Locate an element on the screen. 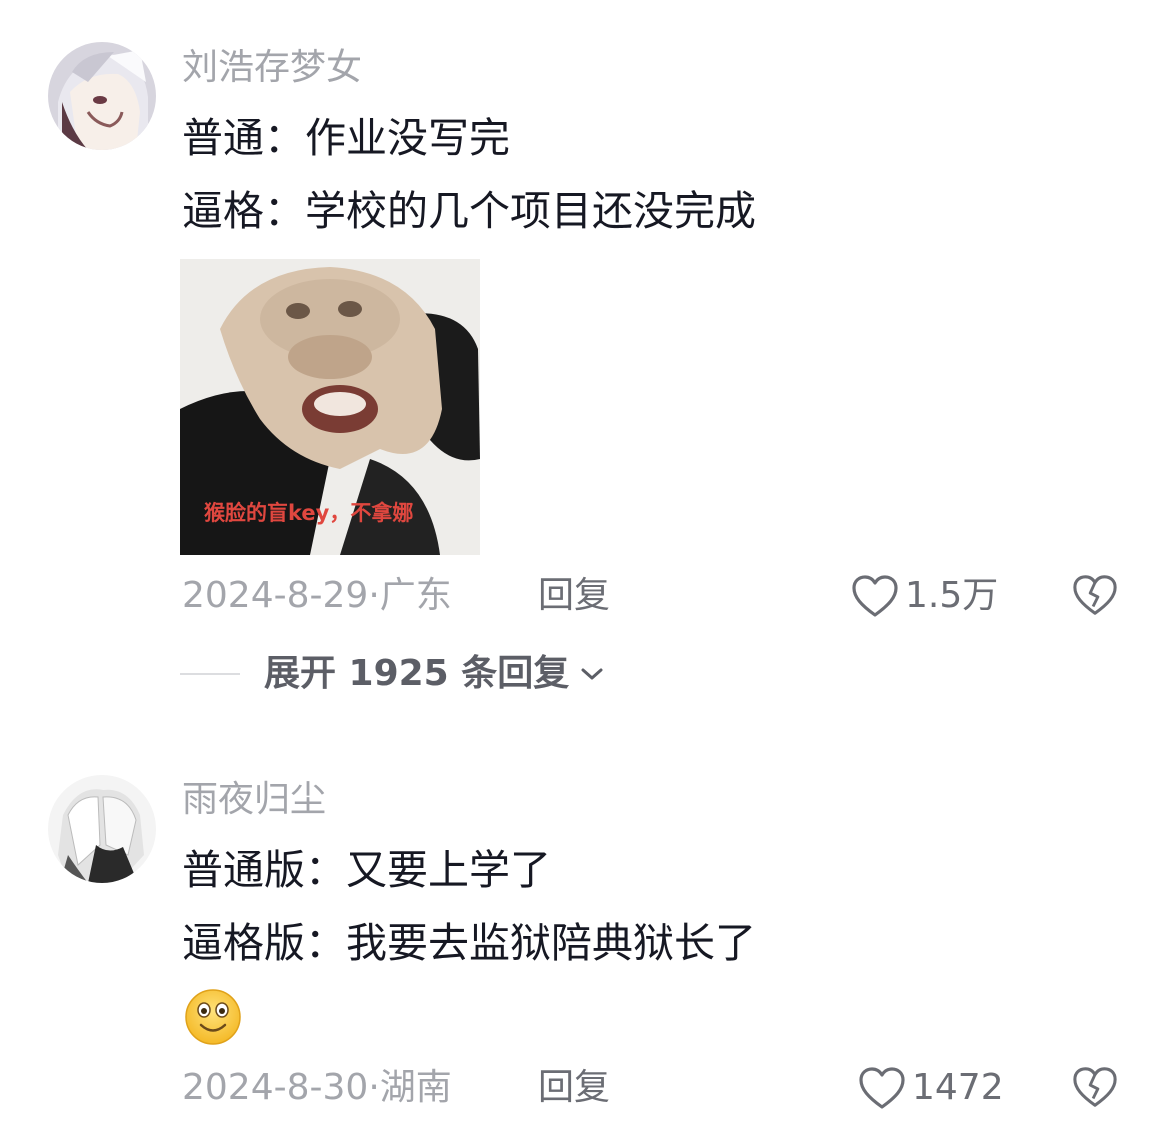 This screenshot has width=1170, height=1124. heart-outline-icon is located at coordinates (882, 1088).